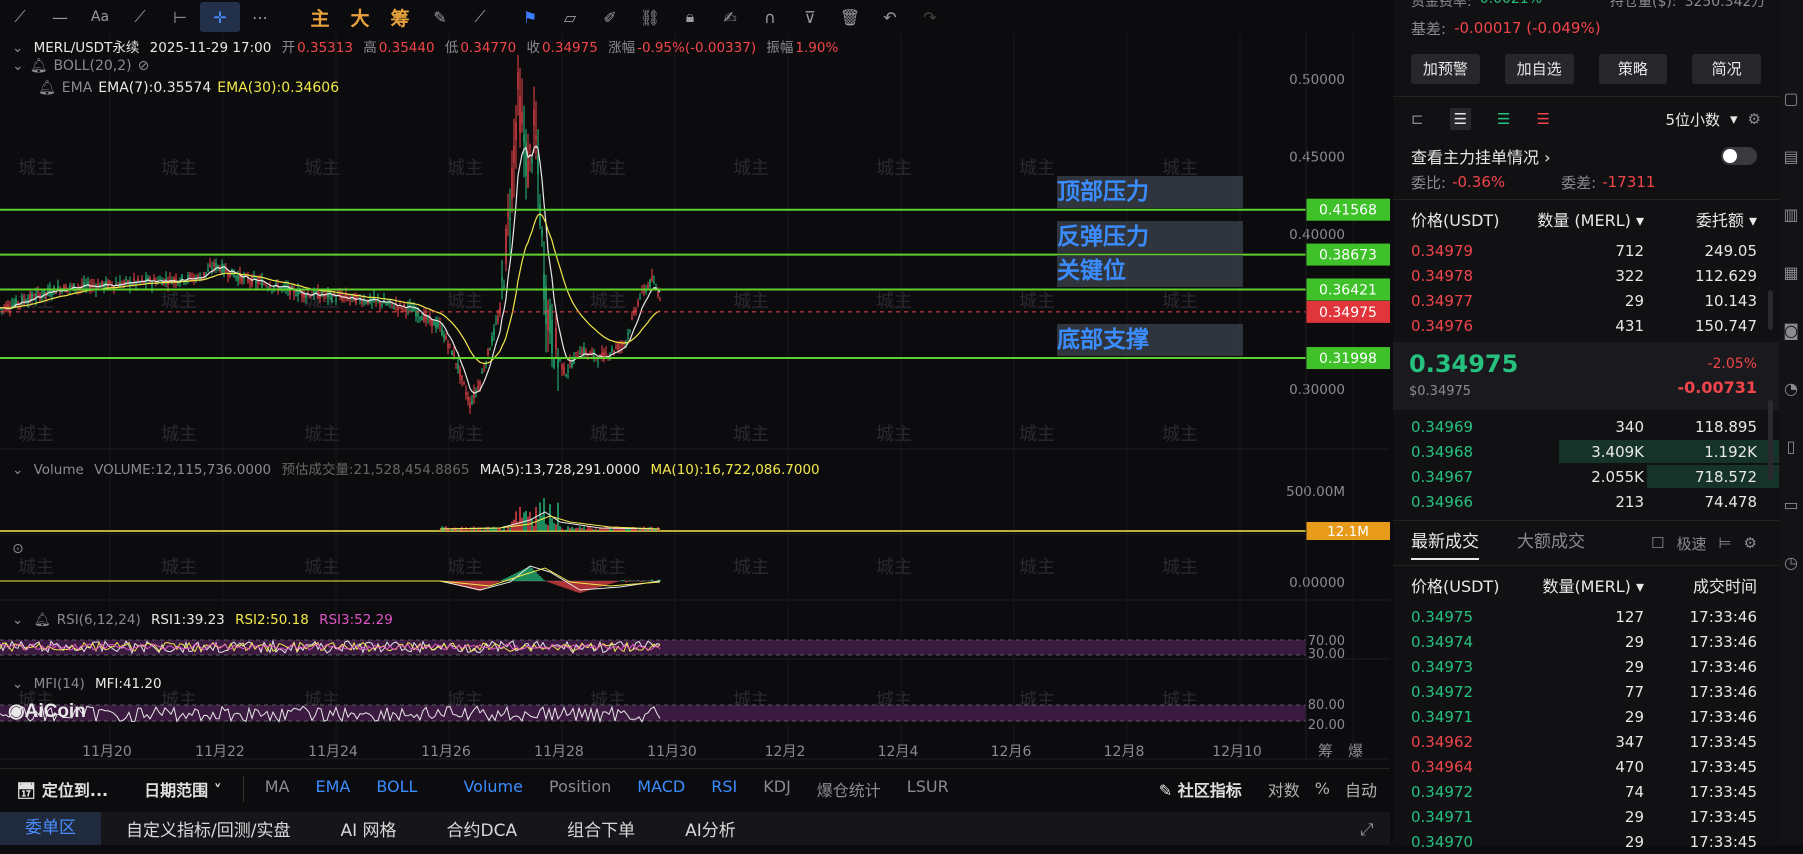  What do you see at coordinates (1445, 543) in the screenshot?
I see `tab-latest-trades: 最新成交` at bounding box center [1445, 543].